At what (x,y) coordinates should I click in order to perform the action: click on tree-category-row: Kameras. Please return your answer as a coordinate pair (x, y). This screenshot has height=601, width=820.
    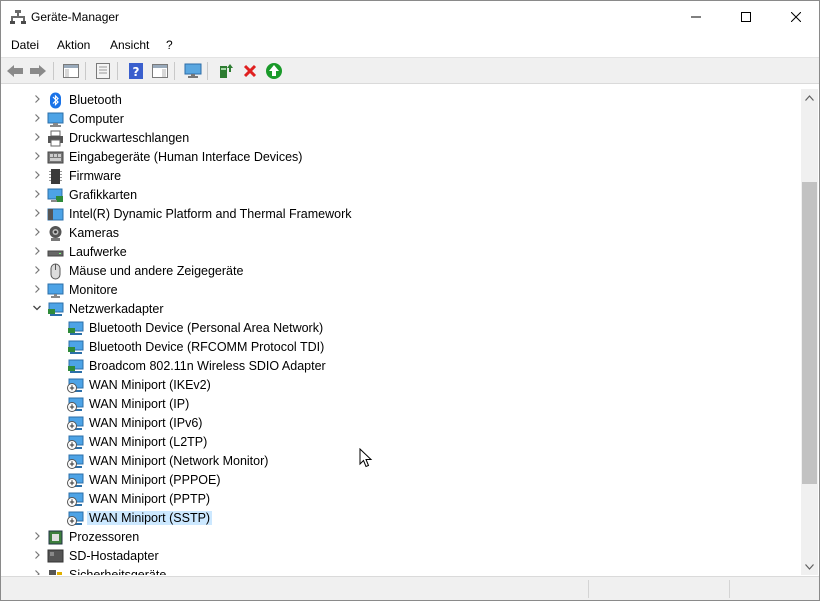
    Looking at the image, I should click on (399, 233).